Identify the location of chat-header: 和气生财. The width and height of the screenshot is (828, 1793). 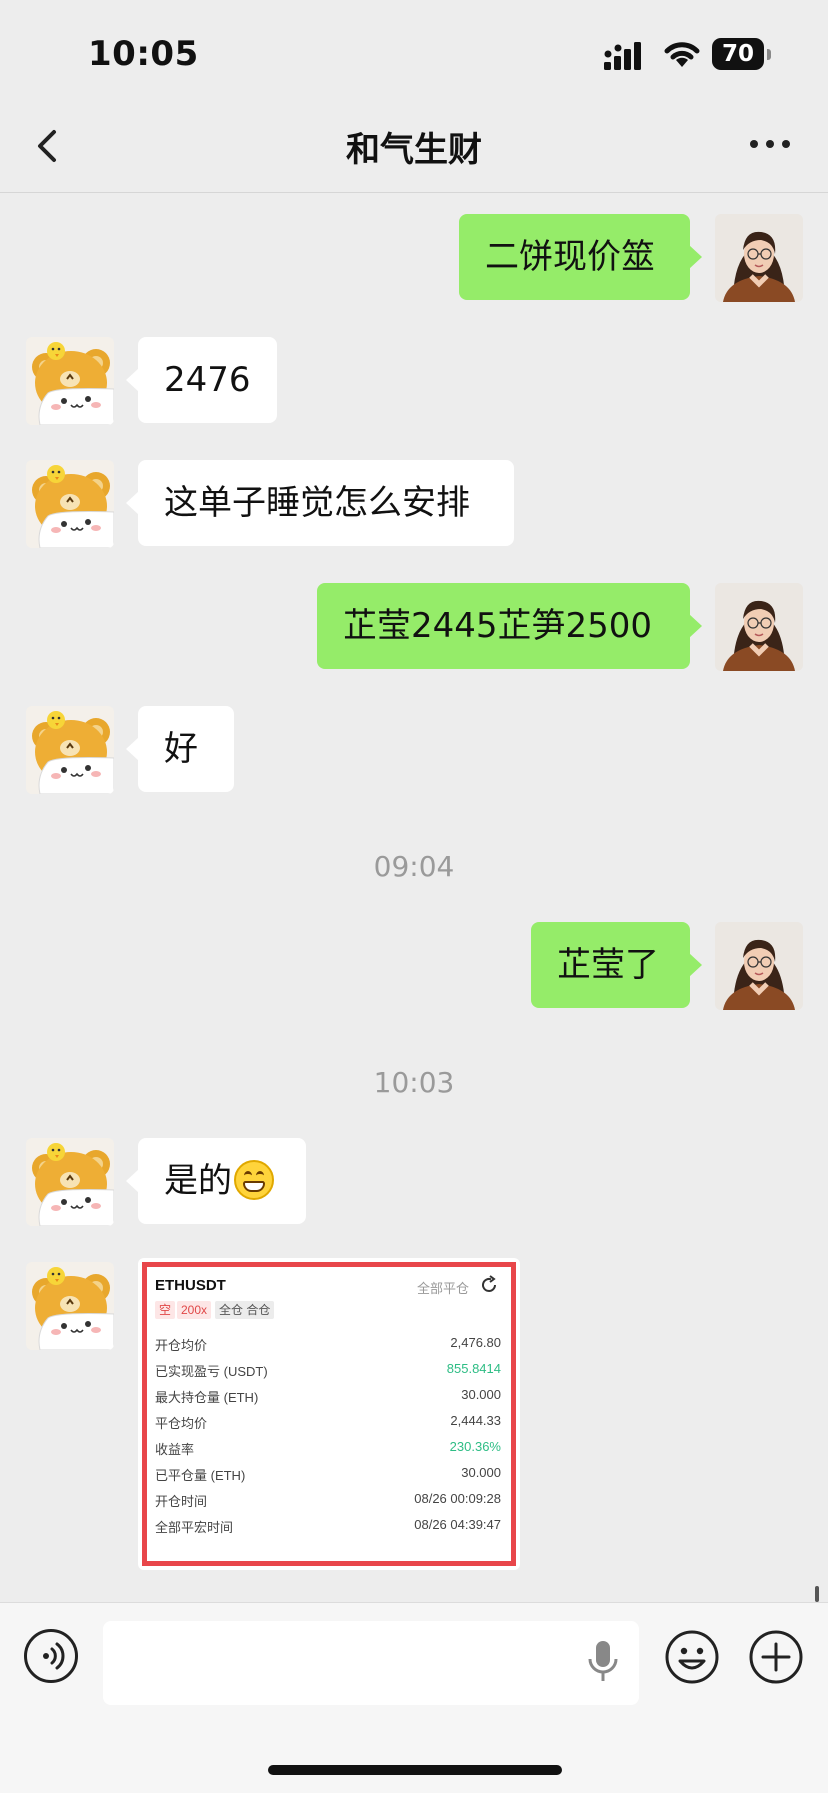
(414, 146).